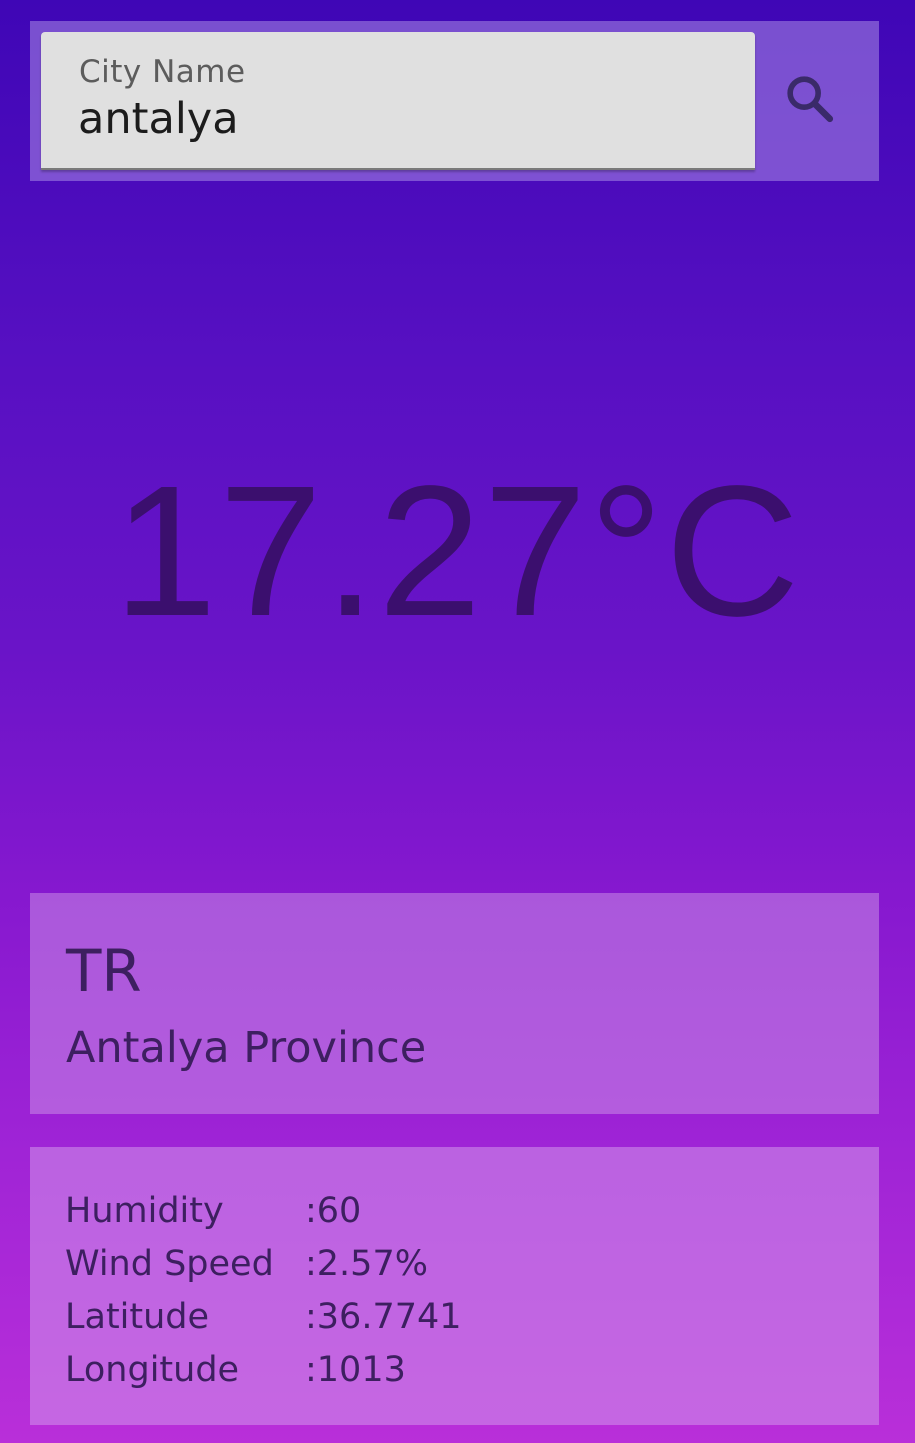  I want to click on detail-row-wind-speed: Wind Speed :2.57%, so click(246, 1269).